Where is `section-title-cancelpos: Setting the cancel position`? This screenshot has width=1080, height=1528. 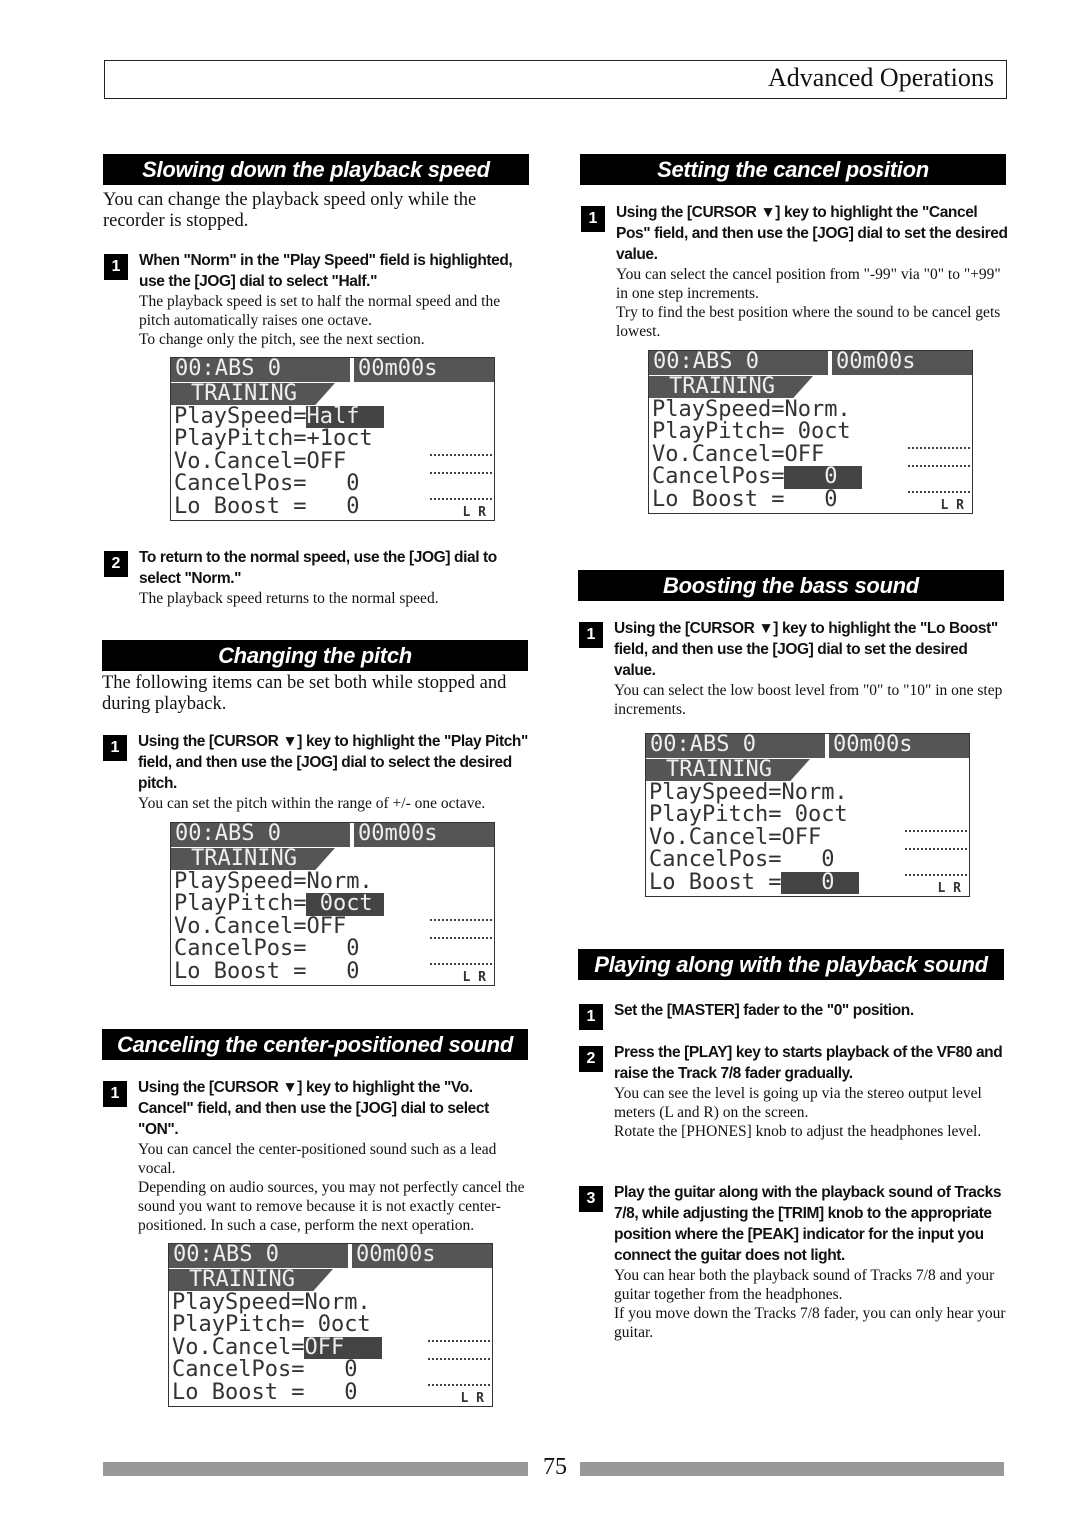
section-title-cancelpos: Setting the cancel position is located at coordinates (793, 169).